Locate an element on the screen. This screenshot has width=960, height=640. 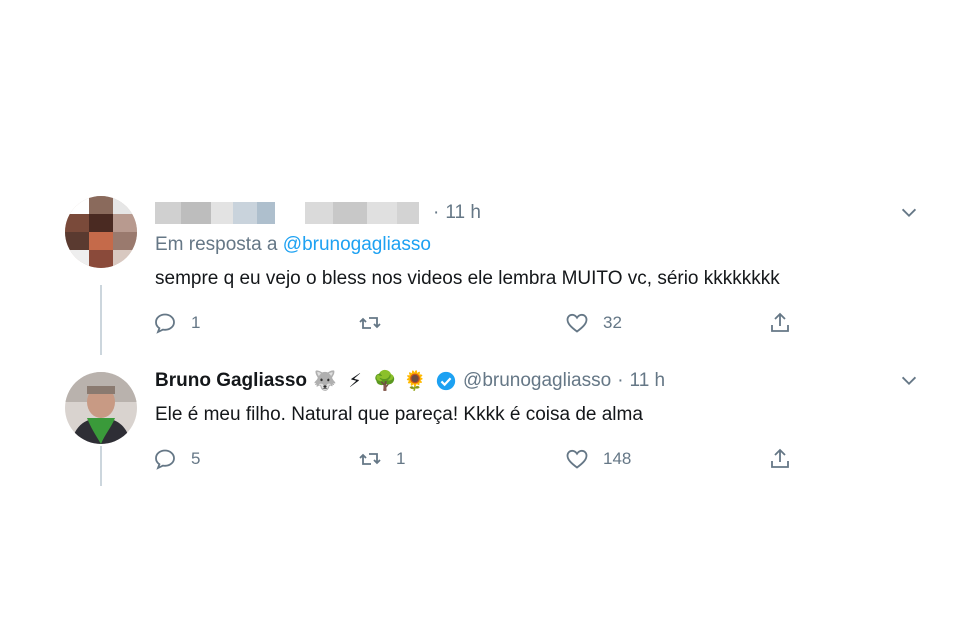
reply-tweet-time: 11 h is located at coordinates (463, 213).